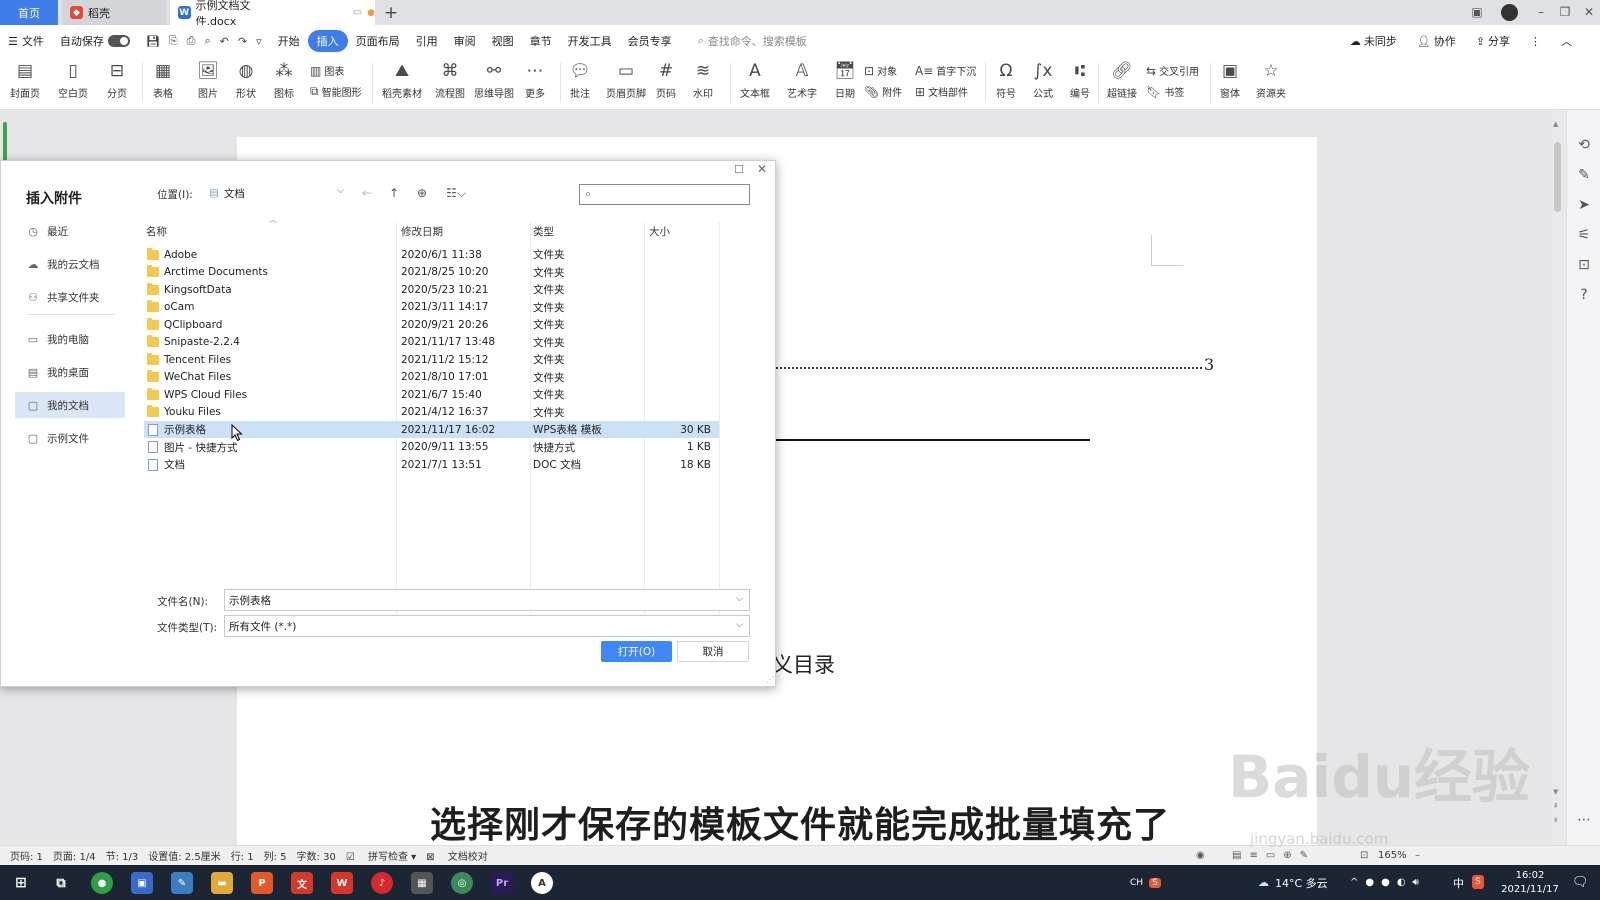 Image resolution: width=1600 pixels, height=900 pixels. Describe the element at coordinates (21, 883) in the screenshot. I see `windows-start-icon: ⊞` at that location.